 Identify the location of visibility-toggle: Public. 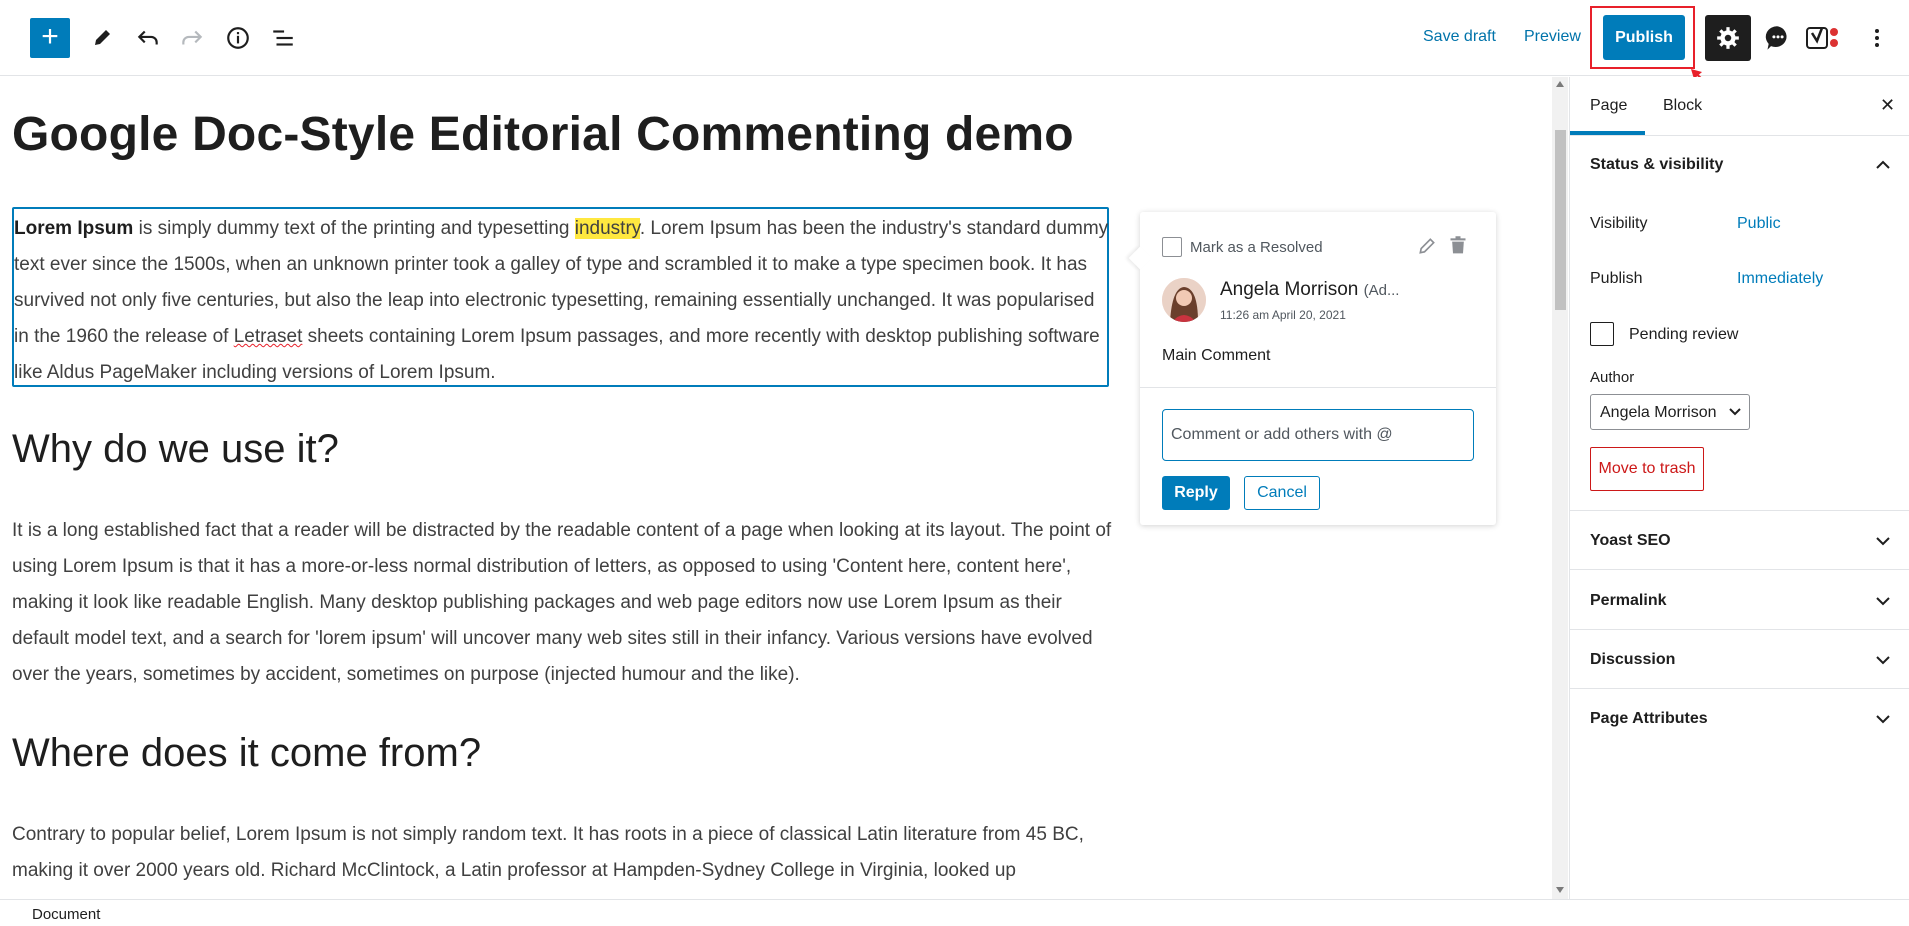
(1759, 224).